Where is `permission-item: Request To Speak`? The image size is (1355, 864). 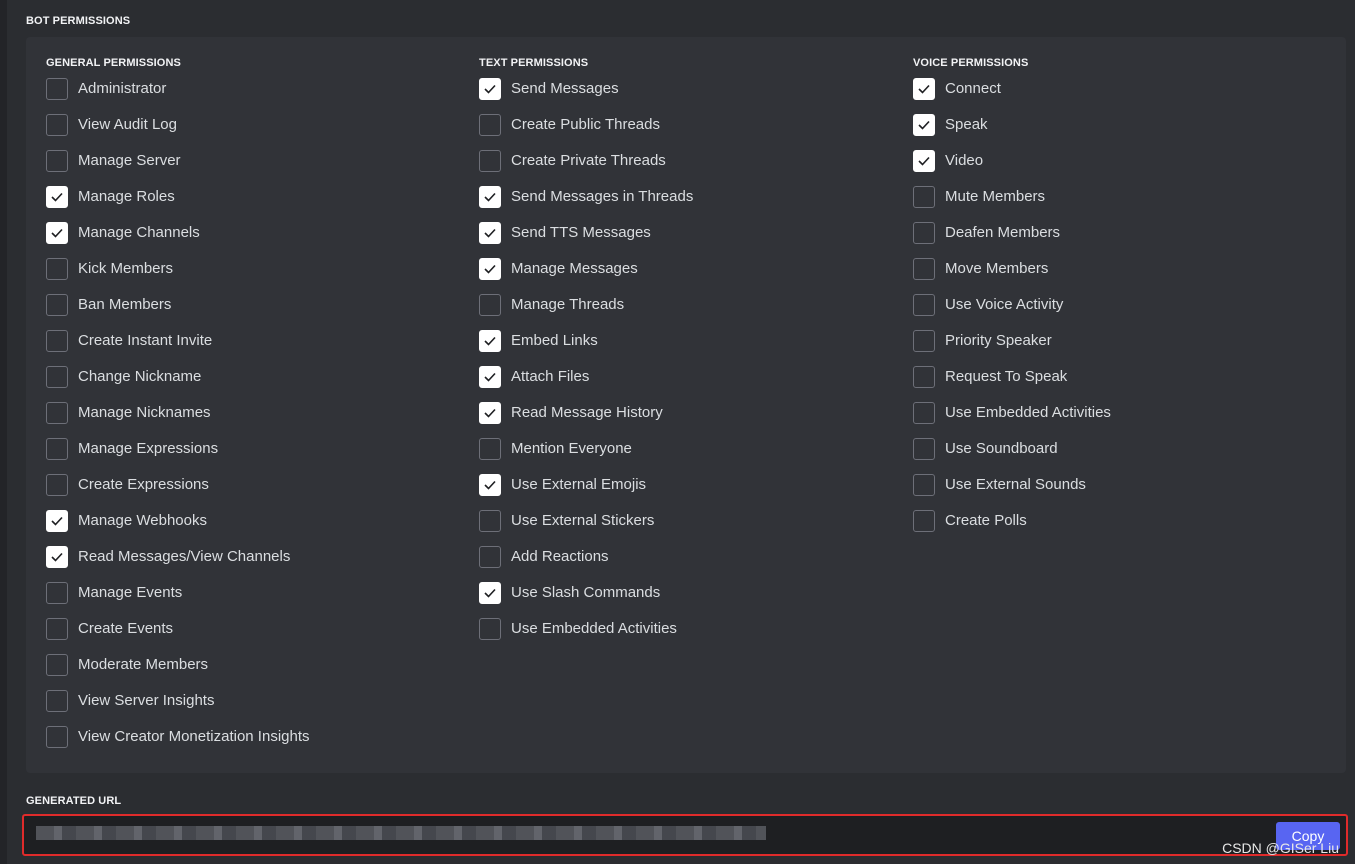 permission-item: Request To Speak is located at coordinates (1012, 384).